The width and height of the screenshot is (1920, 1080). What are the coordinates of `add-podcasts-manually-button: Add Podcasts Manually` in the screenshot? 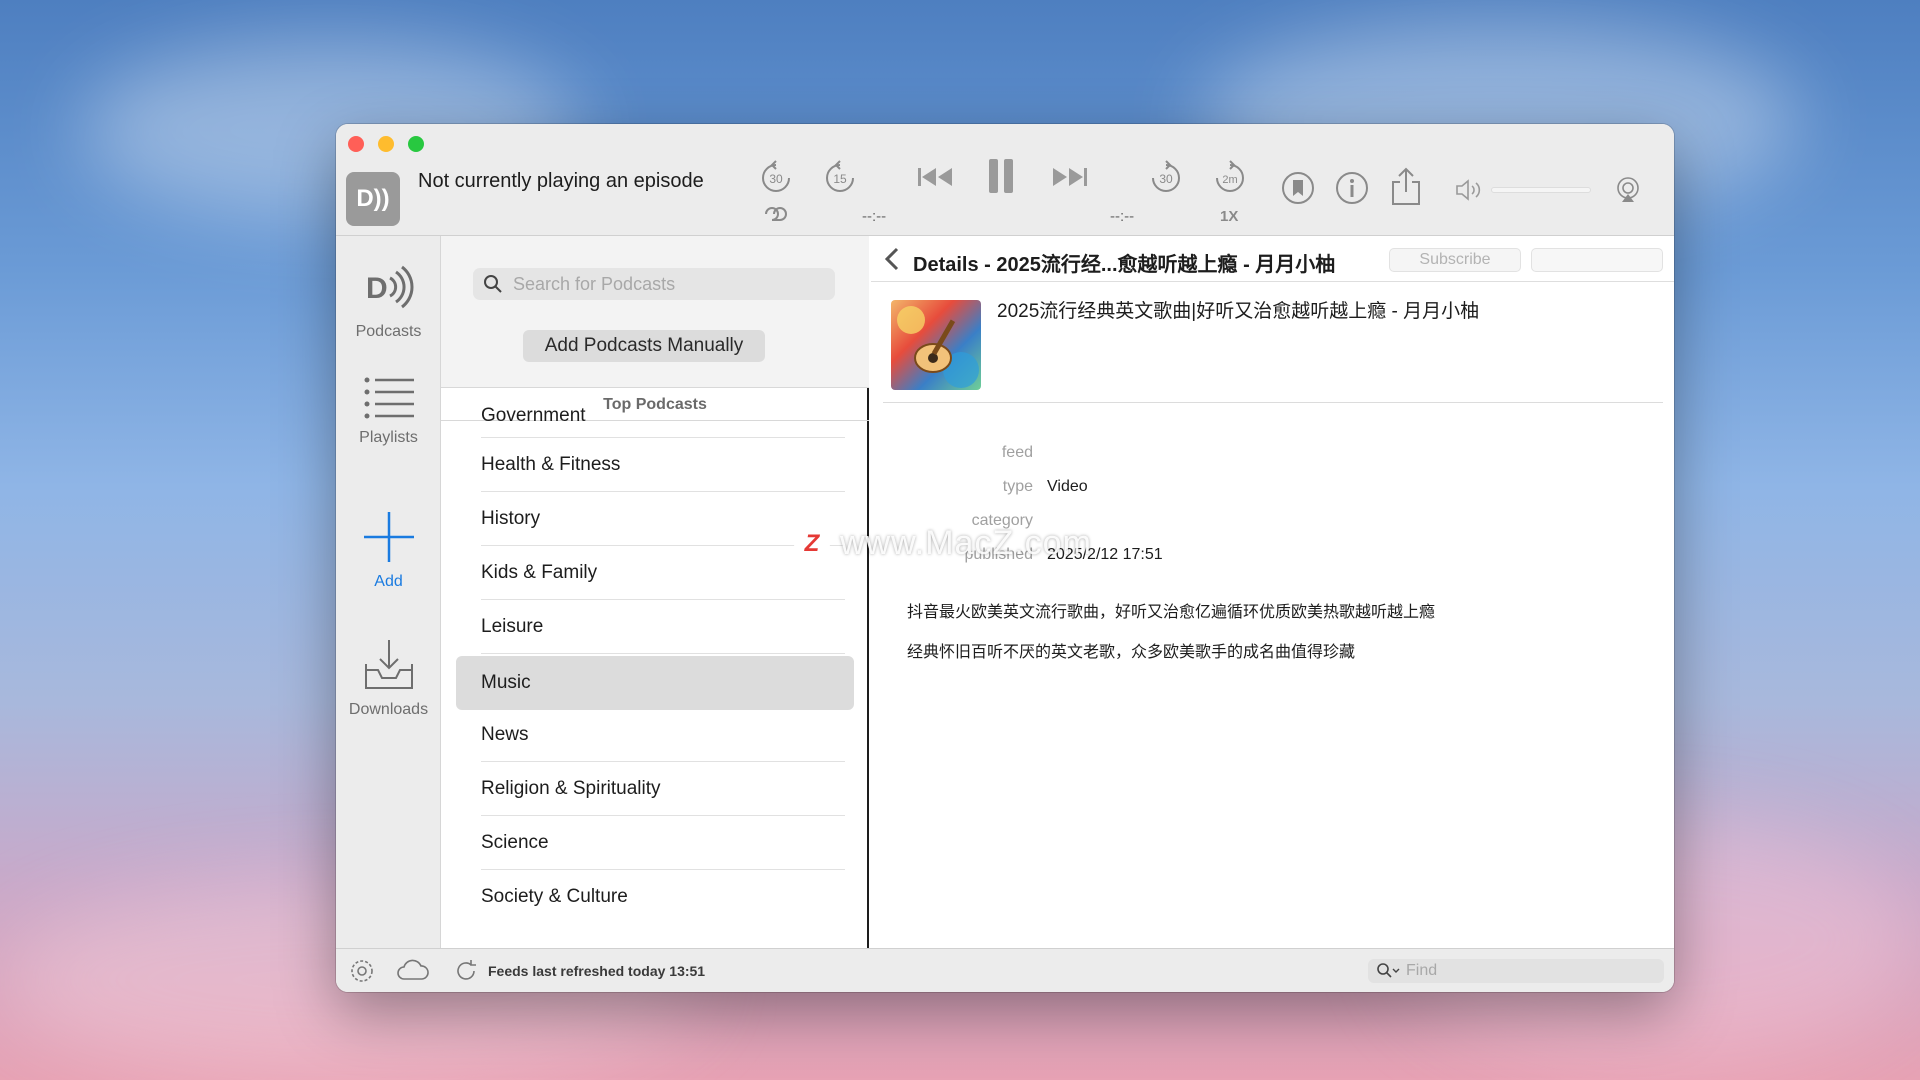 It's located at (644, 346).